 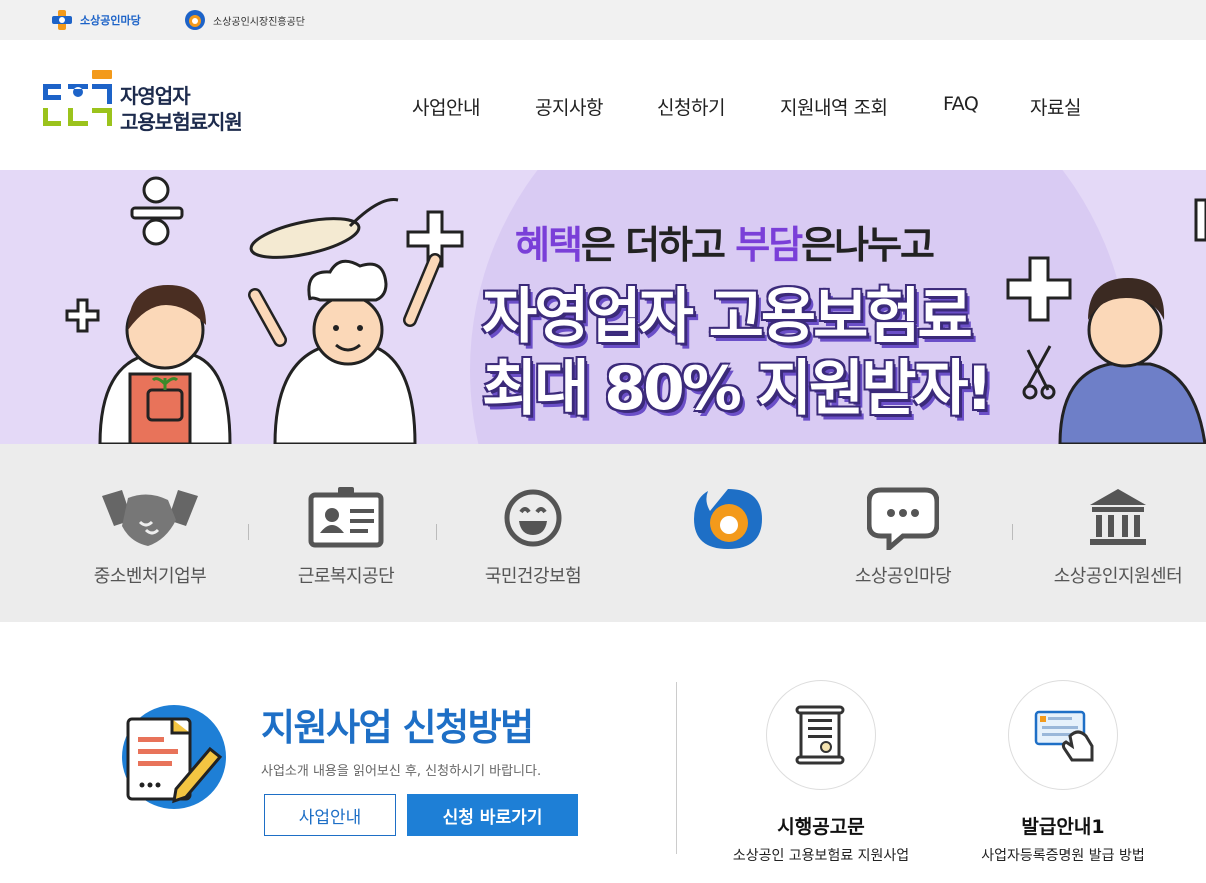 What do you see at coordinates (195, 20) in the screenshot?
I see `semas-small-logo-icon` at bounding box center [195, 20].